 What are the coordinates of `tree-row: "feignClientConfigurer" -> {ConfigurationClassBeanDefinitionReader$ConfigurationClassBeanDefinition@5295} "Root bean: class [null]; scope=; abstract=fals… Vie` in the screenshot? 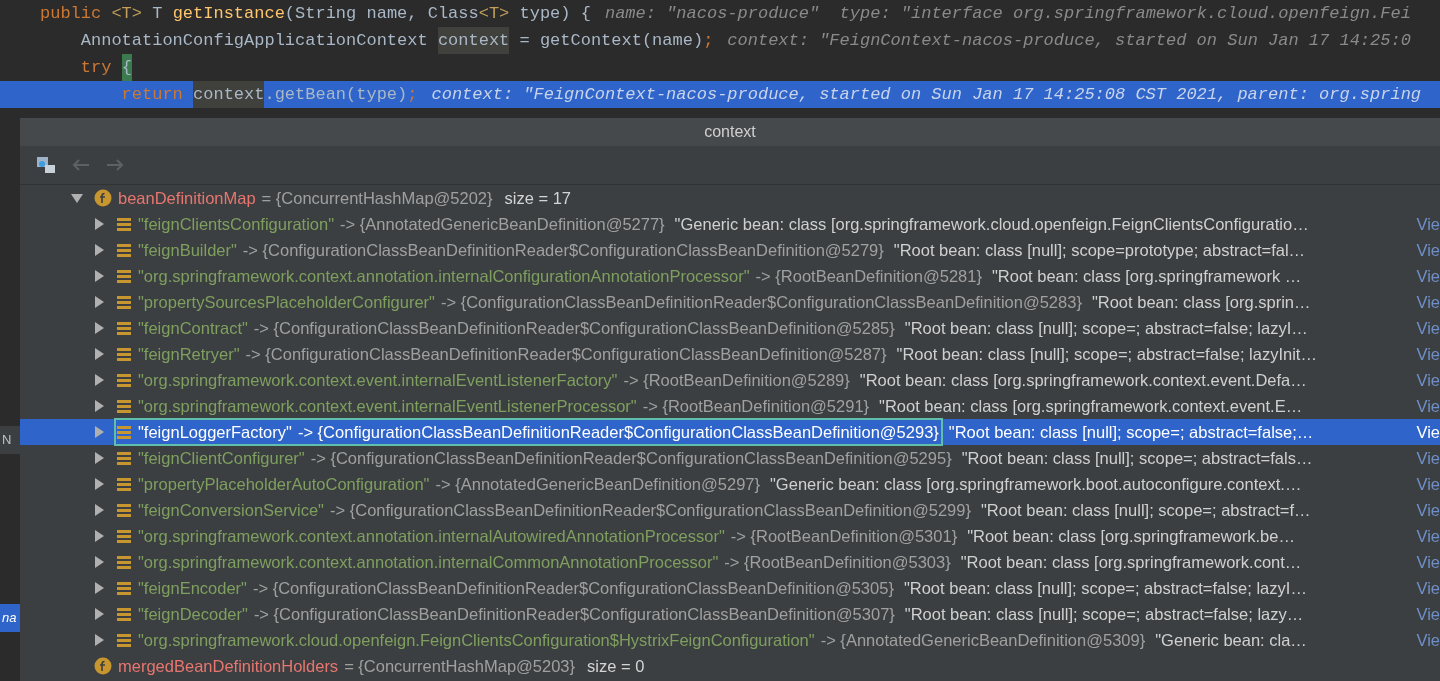 It's located at (730, 458).